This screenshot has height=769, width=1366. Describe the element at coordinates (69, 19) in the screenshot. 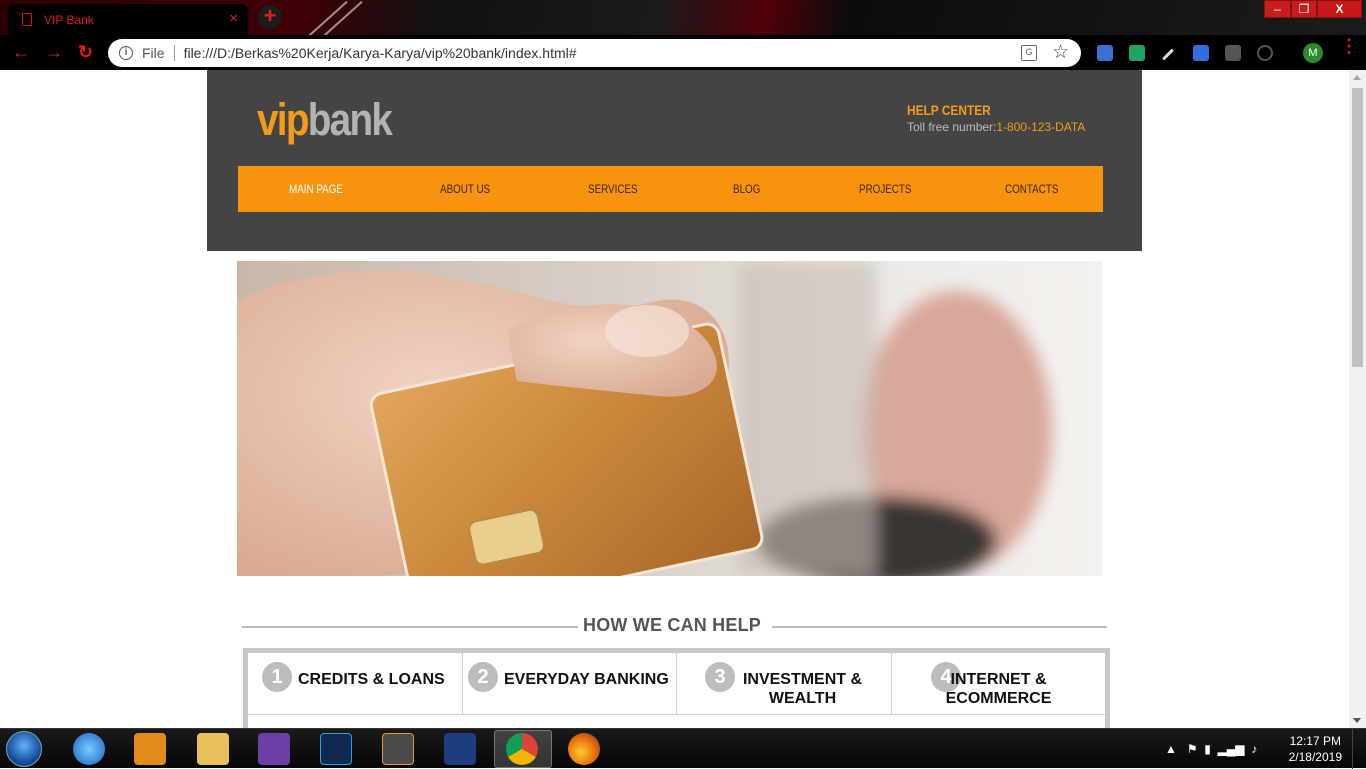

I see `tab-title: VIP Bank` at that location.